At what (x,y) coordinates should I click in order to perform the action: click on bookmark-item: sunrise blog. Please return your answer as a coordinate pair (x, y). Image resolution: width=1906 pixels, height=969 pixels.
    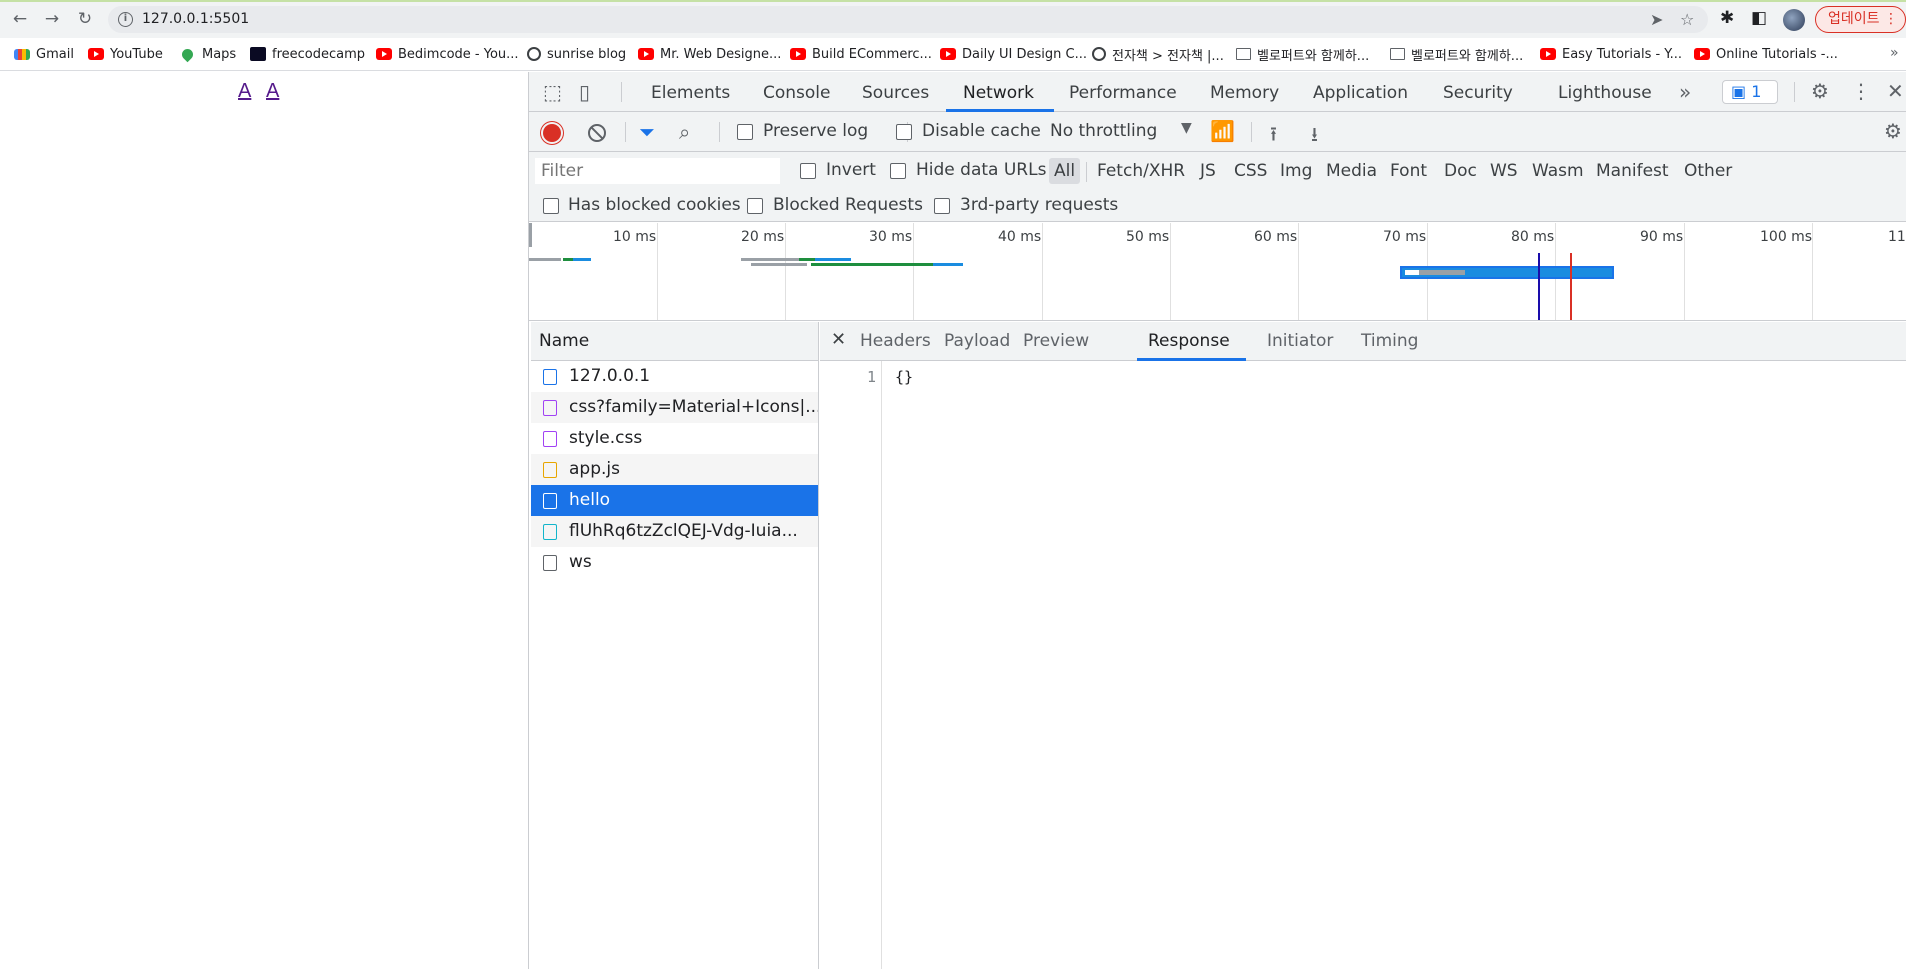
    Looking at the image, I should click on (576, 54).